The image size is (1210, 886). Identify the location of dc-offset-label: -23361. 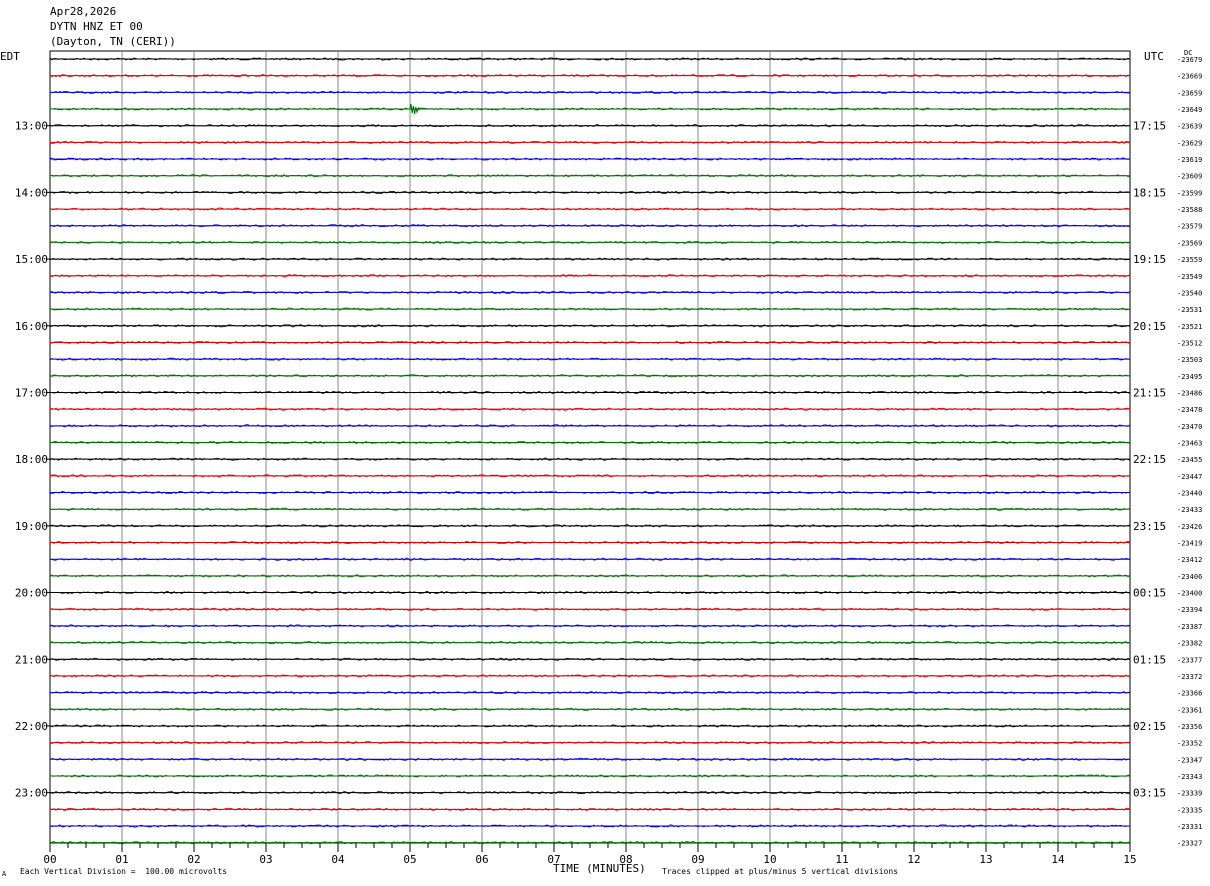
(1189, 710).